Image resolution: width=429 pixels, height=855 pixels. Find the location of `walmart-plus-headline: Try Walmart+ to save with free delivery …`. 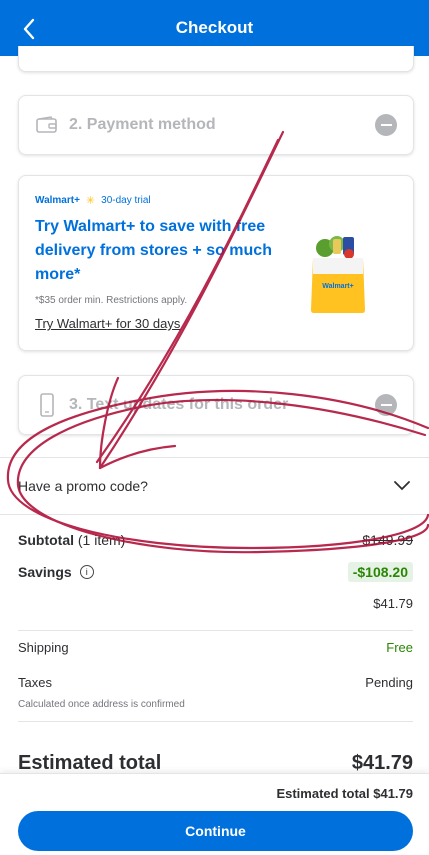

walmart-plus-headline: Try Walmart+ to save with free delivery … is located at coordinates (153, 250).